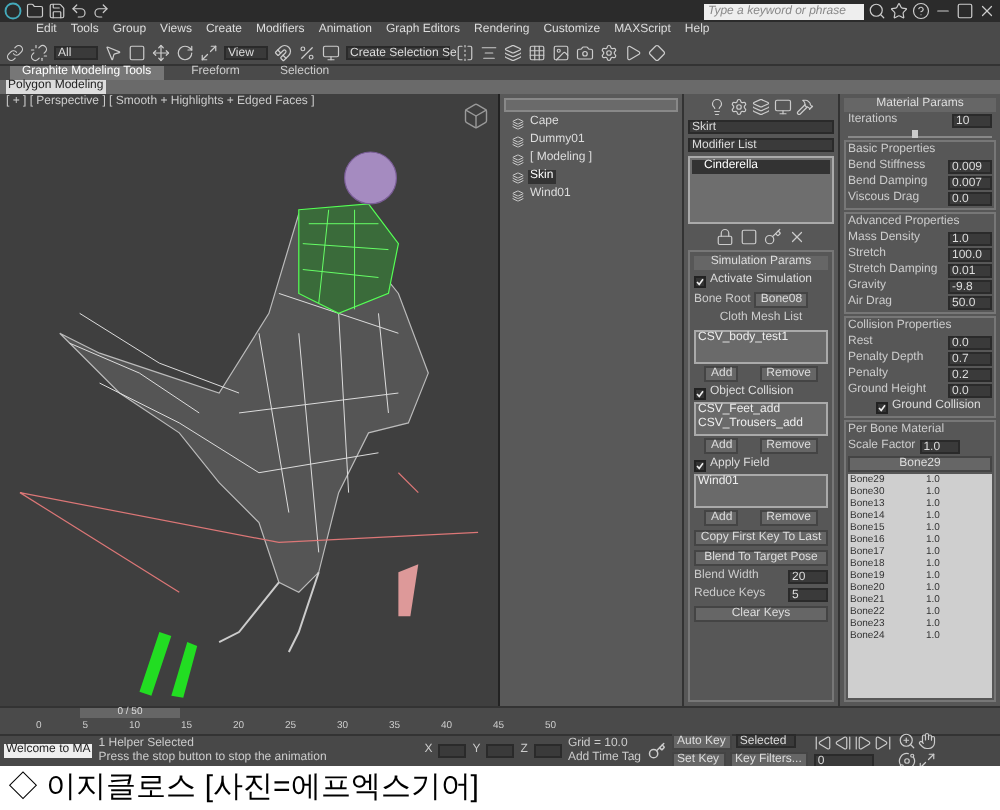 This screenshot has height=810, width=1000. Describe the element at coordinates (656, 751) in the screenshot. I see `key-icon` at that location.